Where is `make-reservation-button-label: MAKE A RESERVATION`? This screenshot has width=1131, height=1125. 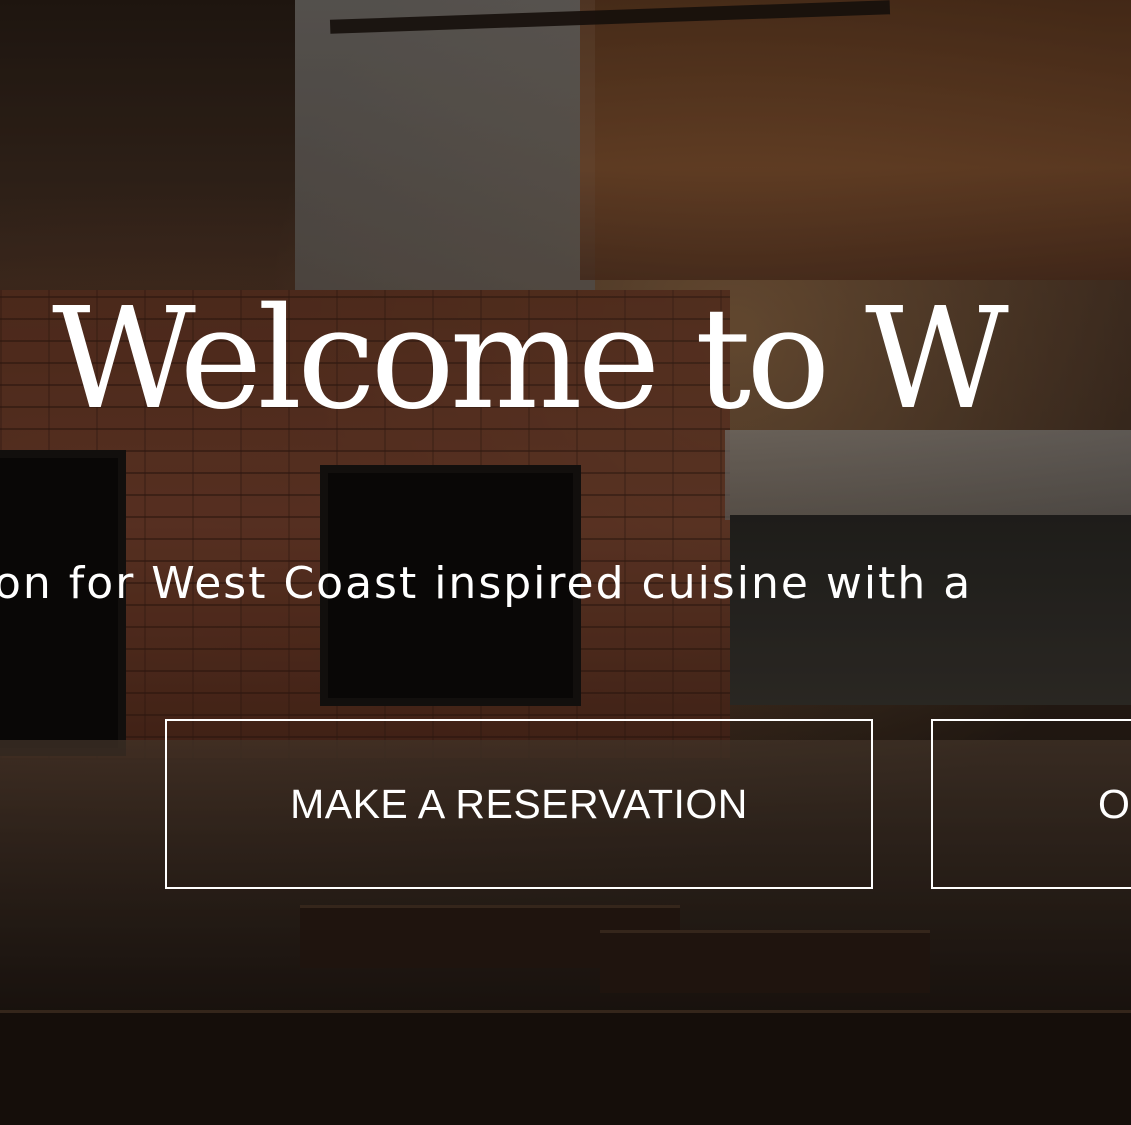
make-reservation-button-label: MAKE A RESERVATION is located at coordinates (519, 803).